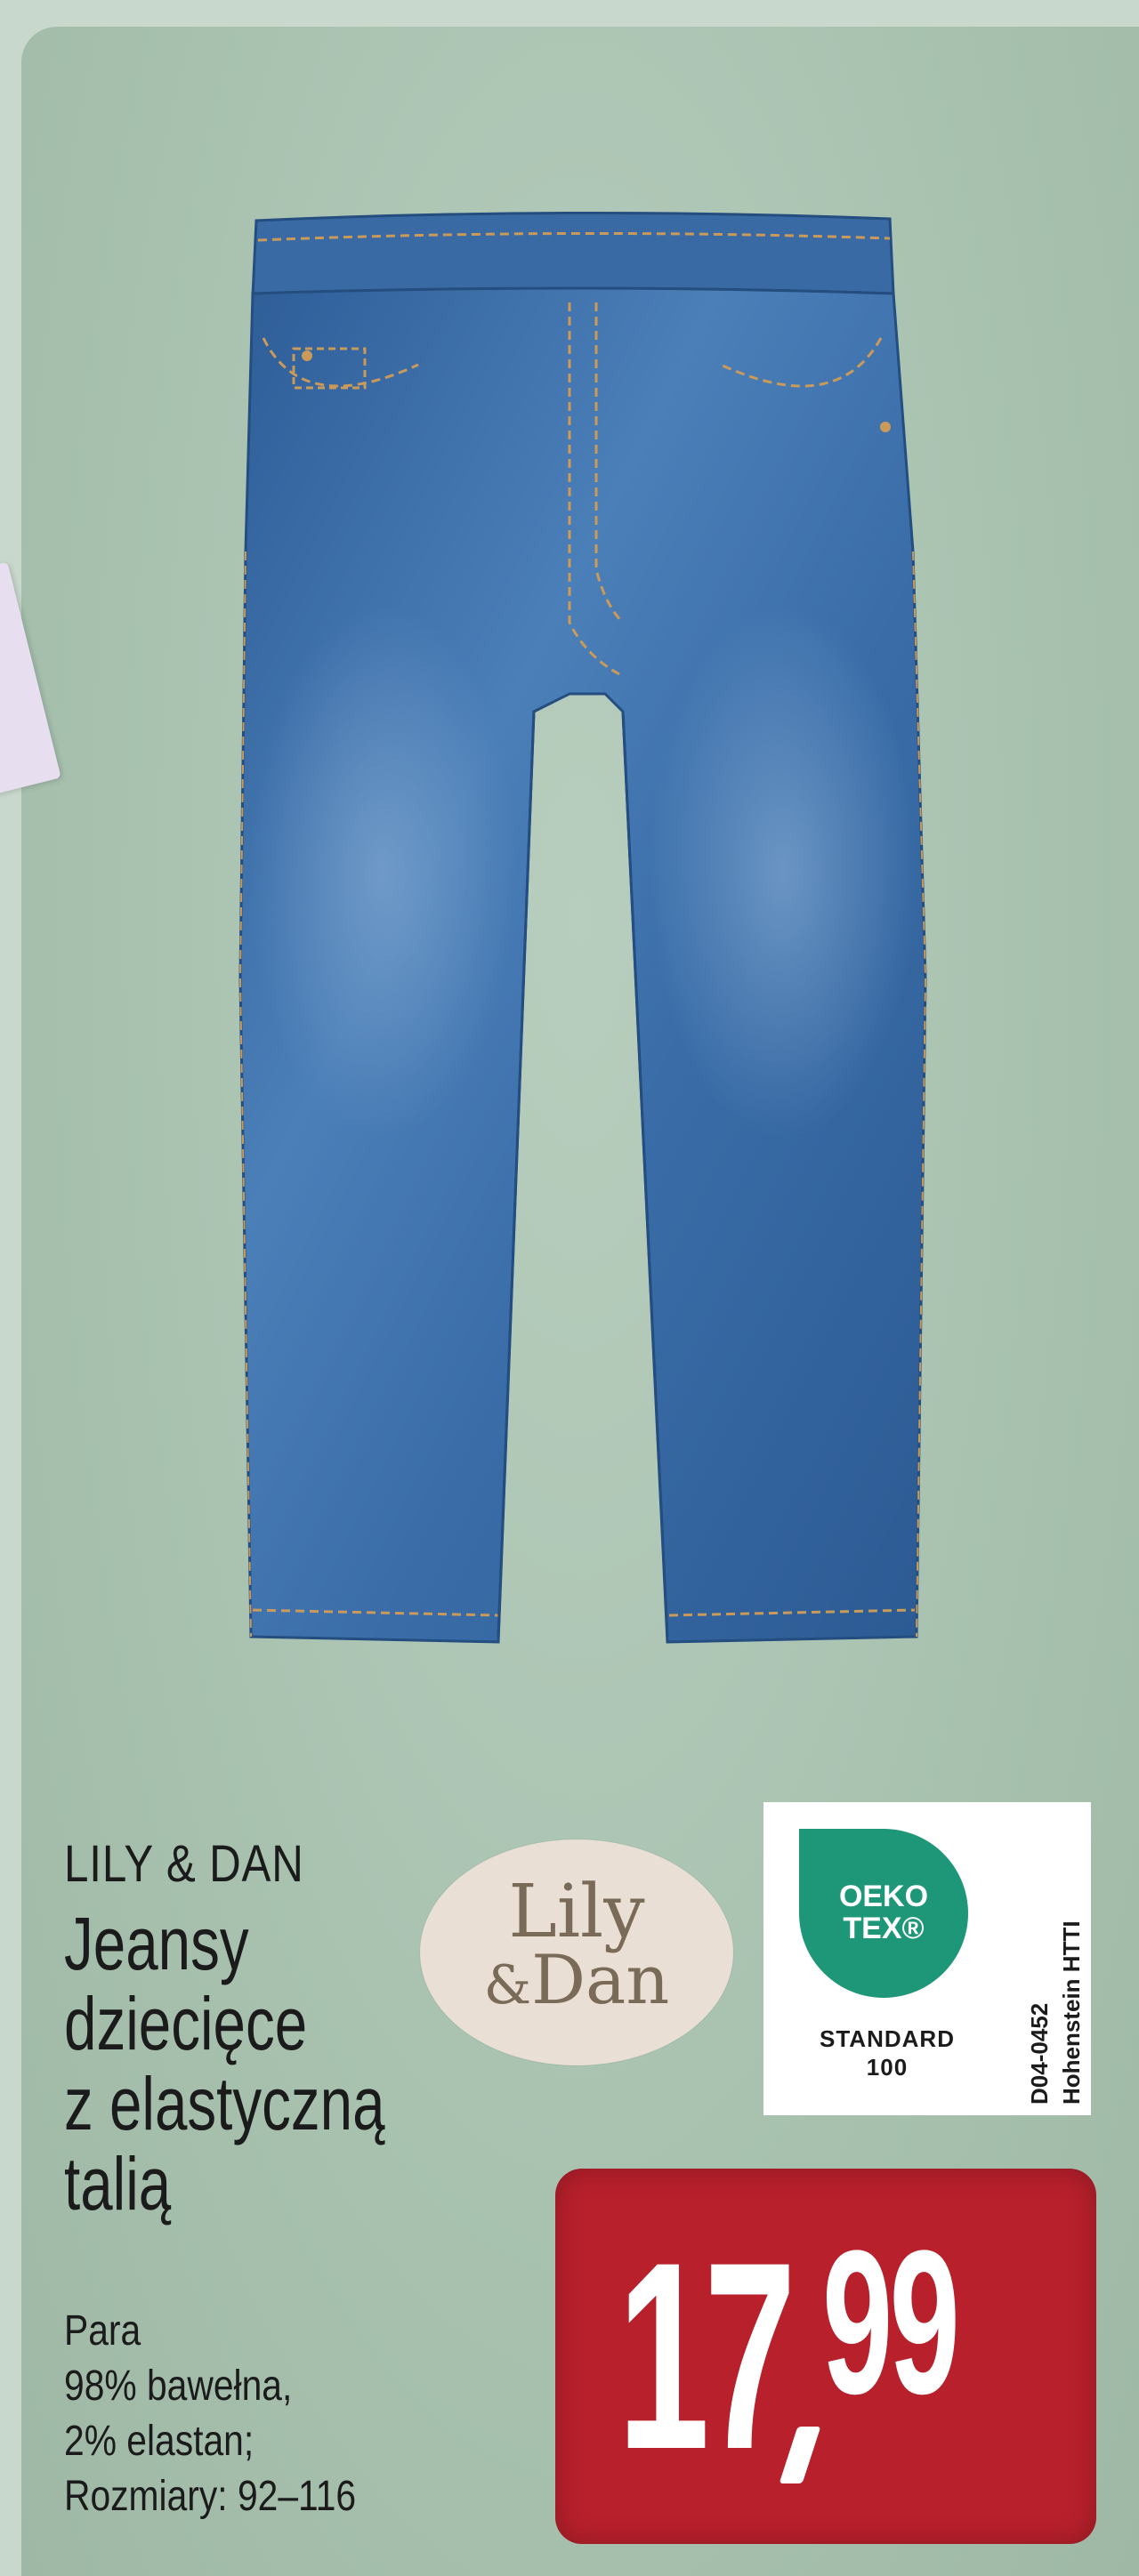 The width and height of the screenshot is (1139, 2576). What do you see at coordinates (118, 2184) in the screenshot?
I see `title-line-4: talią` at bounding box center [118, 2184].